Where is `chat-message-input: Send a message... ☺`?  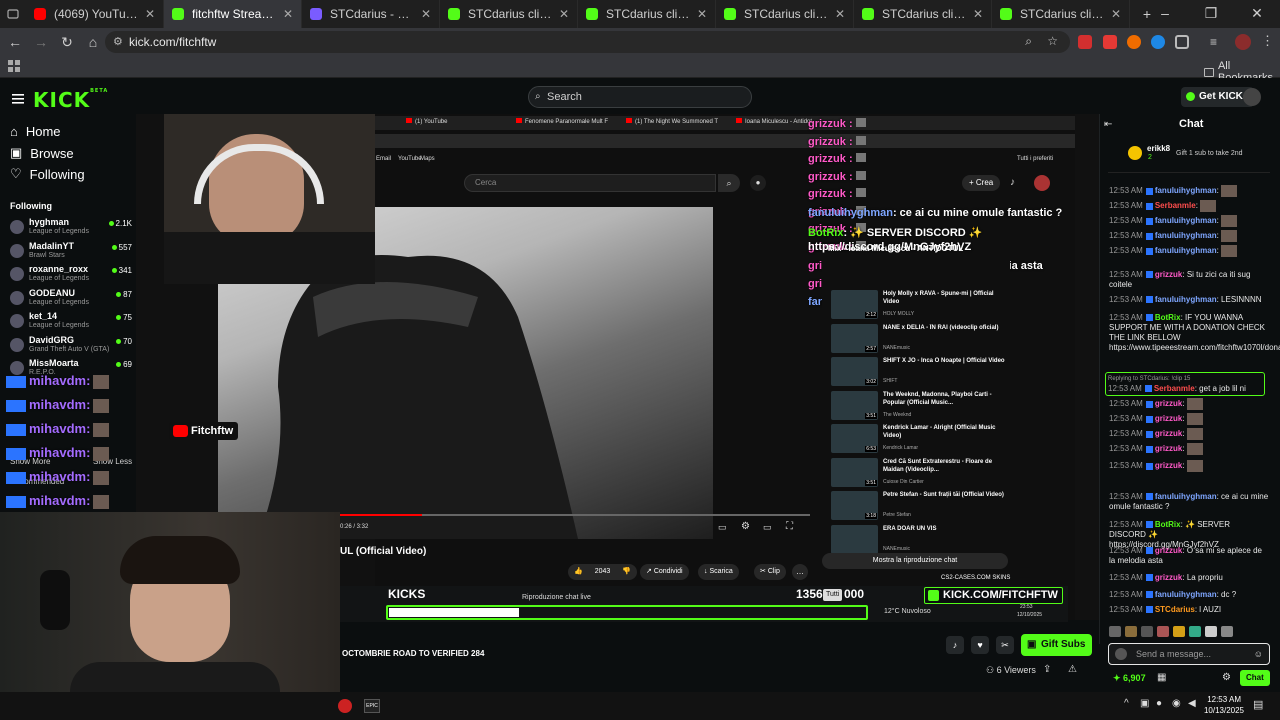 chat-message-input: Send a message... ☺ is located at coordinates (1189, 654).